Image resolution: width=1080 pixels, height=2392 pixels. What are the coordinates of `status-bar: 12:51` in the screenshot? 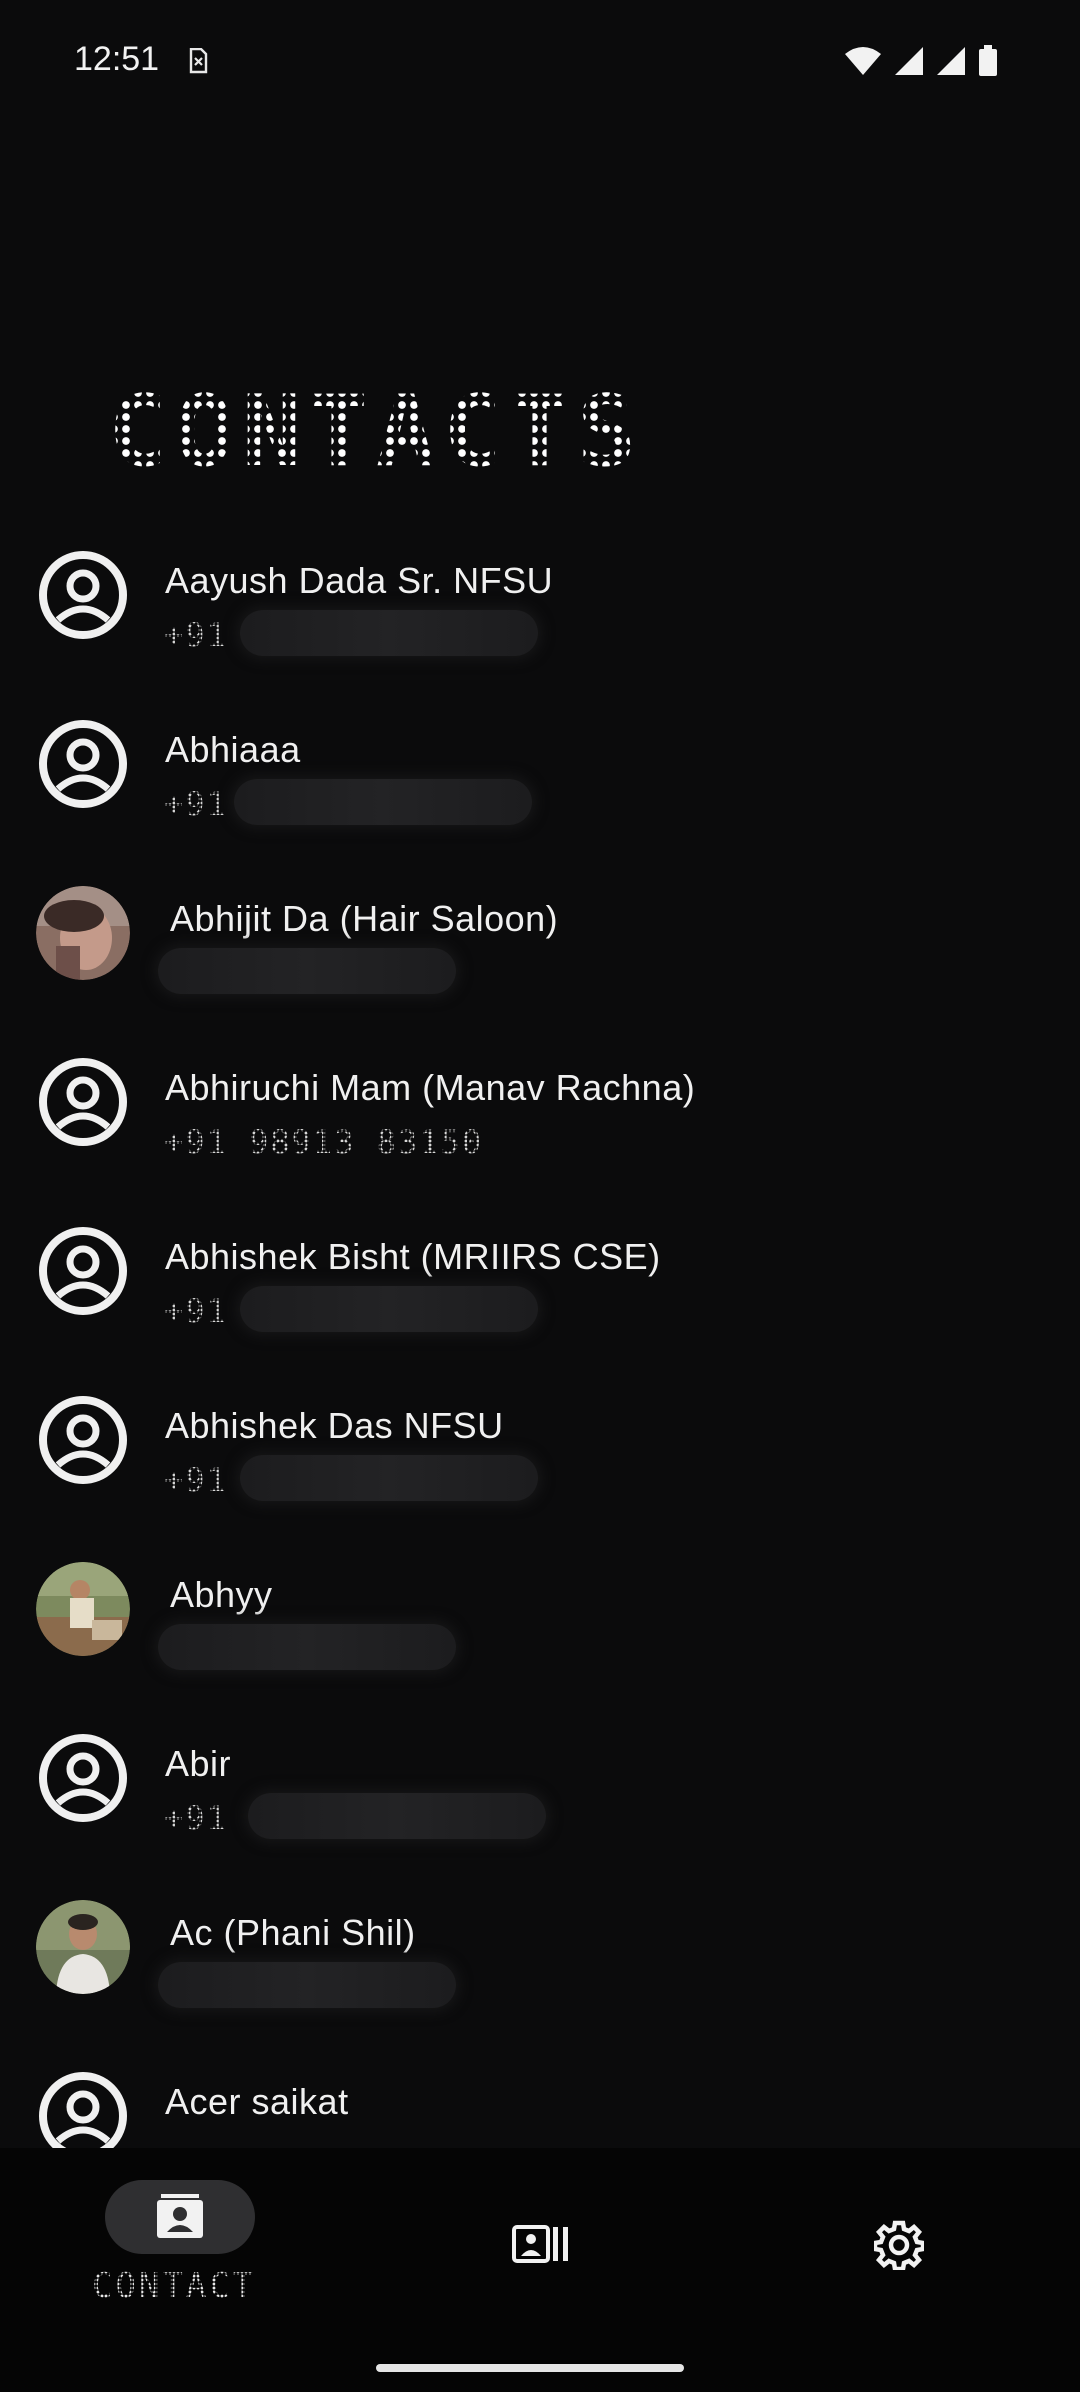 It's located at (540, 60).